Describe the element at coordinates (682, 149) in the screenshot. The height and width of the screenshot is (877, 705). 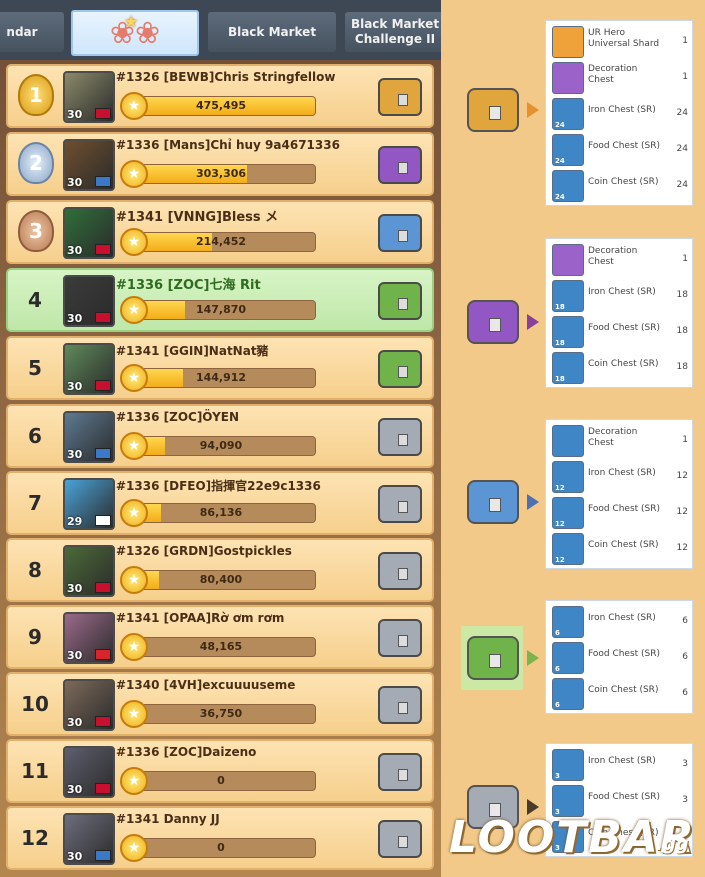
I see `reward-quantity: 24` at that location.